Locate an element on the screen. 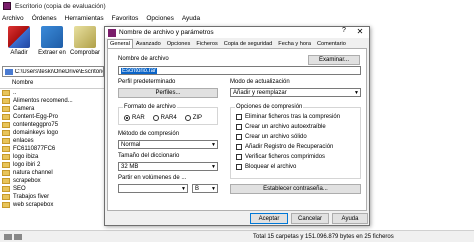 The height and width of the screenshot is (242, 474). list-item: logo ibiri 2 is located at coordinates (52, 165).